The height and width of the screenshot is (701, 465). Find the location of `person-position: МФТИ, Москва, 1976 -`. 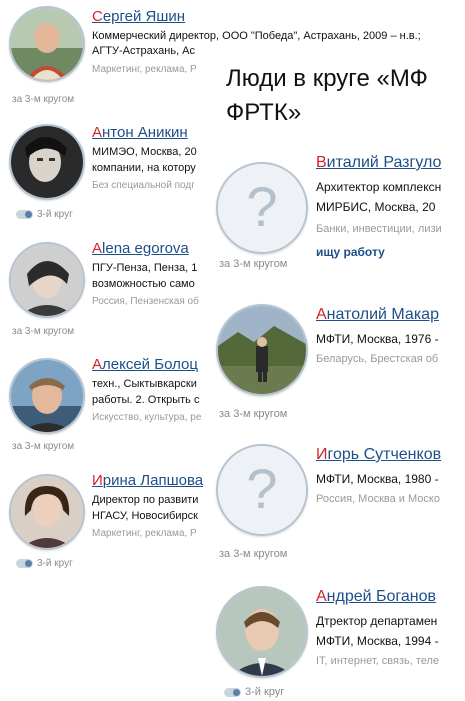

person-position: МФТИ, Москва, 1976 - is located at coordinates (377, 339).